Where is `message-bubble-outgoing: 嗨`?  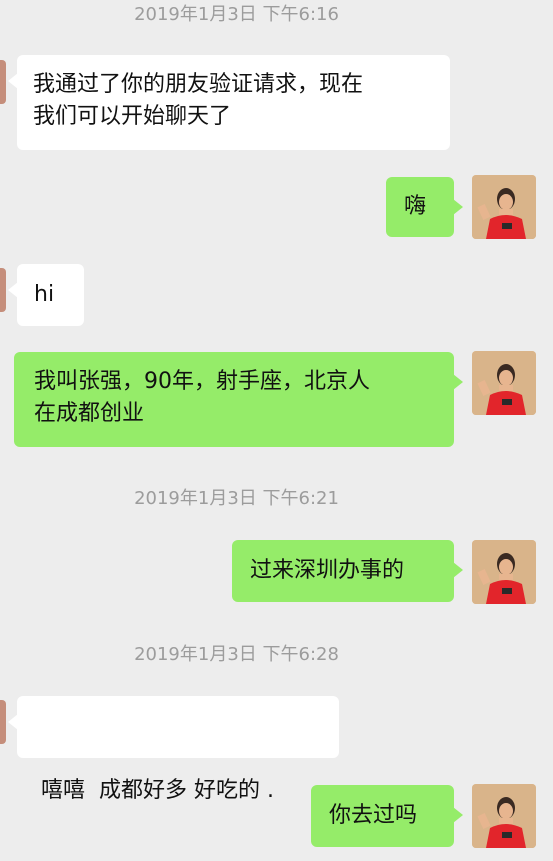
message-bubble-outgoing: 嗨 is located at coordinates (424, 207).